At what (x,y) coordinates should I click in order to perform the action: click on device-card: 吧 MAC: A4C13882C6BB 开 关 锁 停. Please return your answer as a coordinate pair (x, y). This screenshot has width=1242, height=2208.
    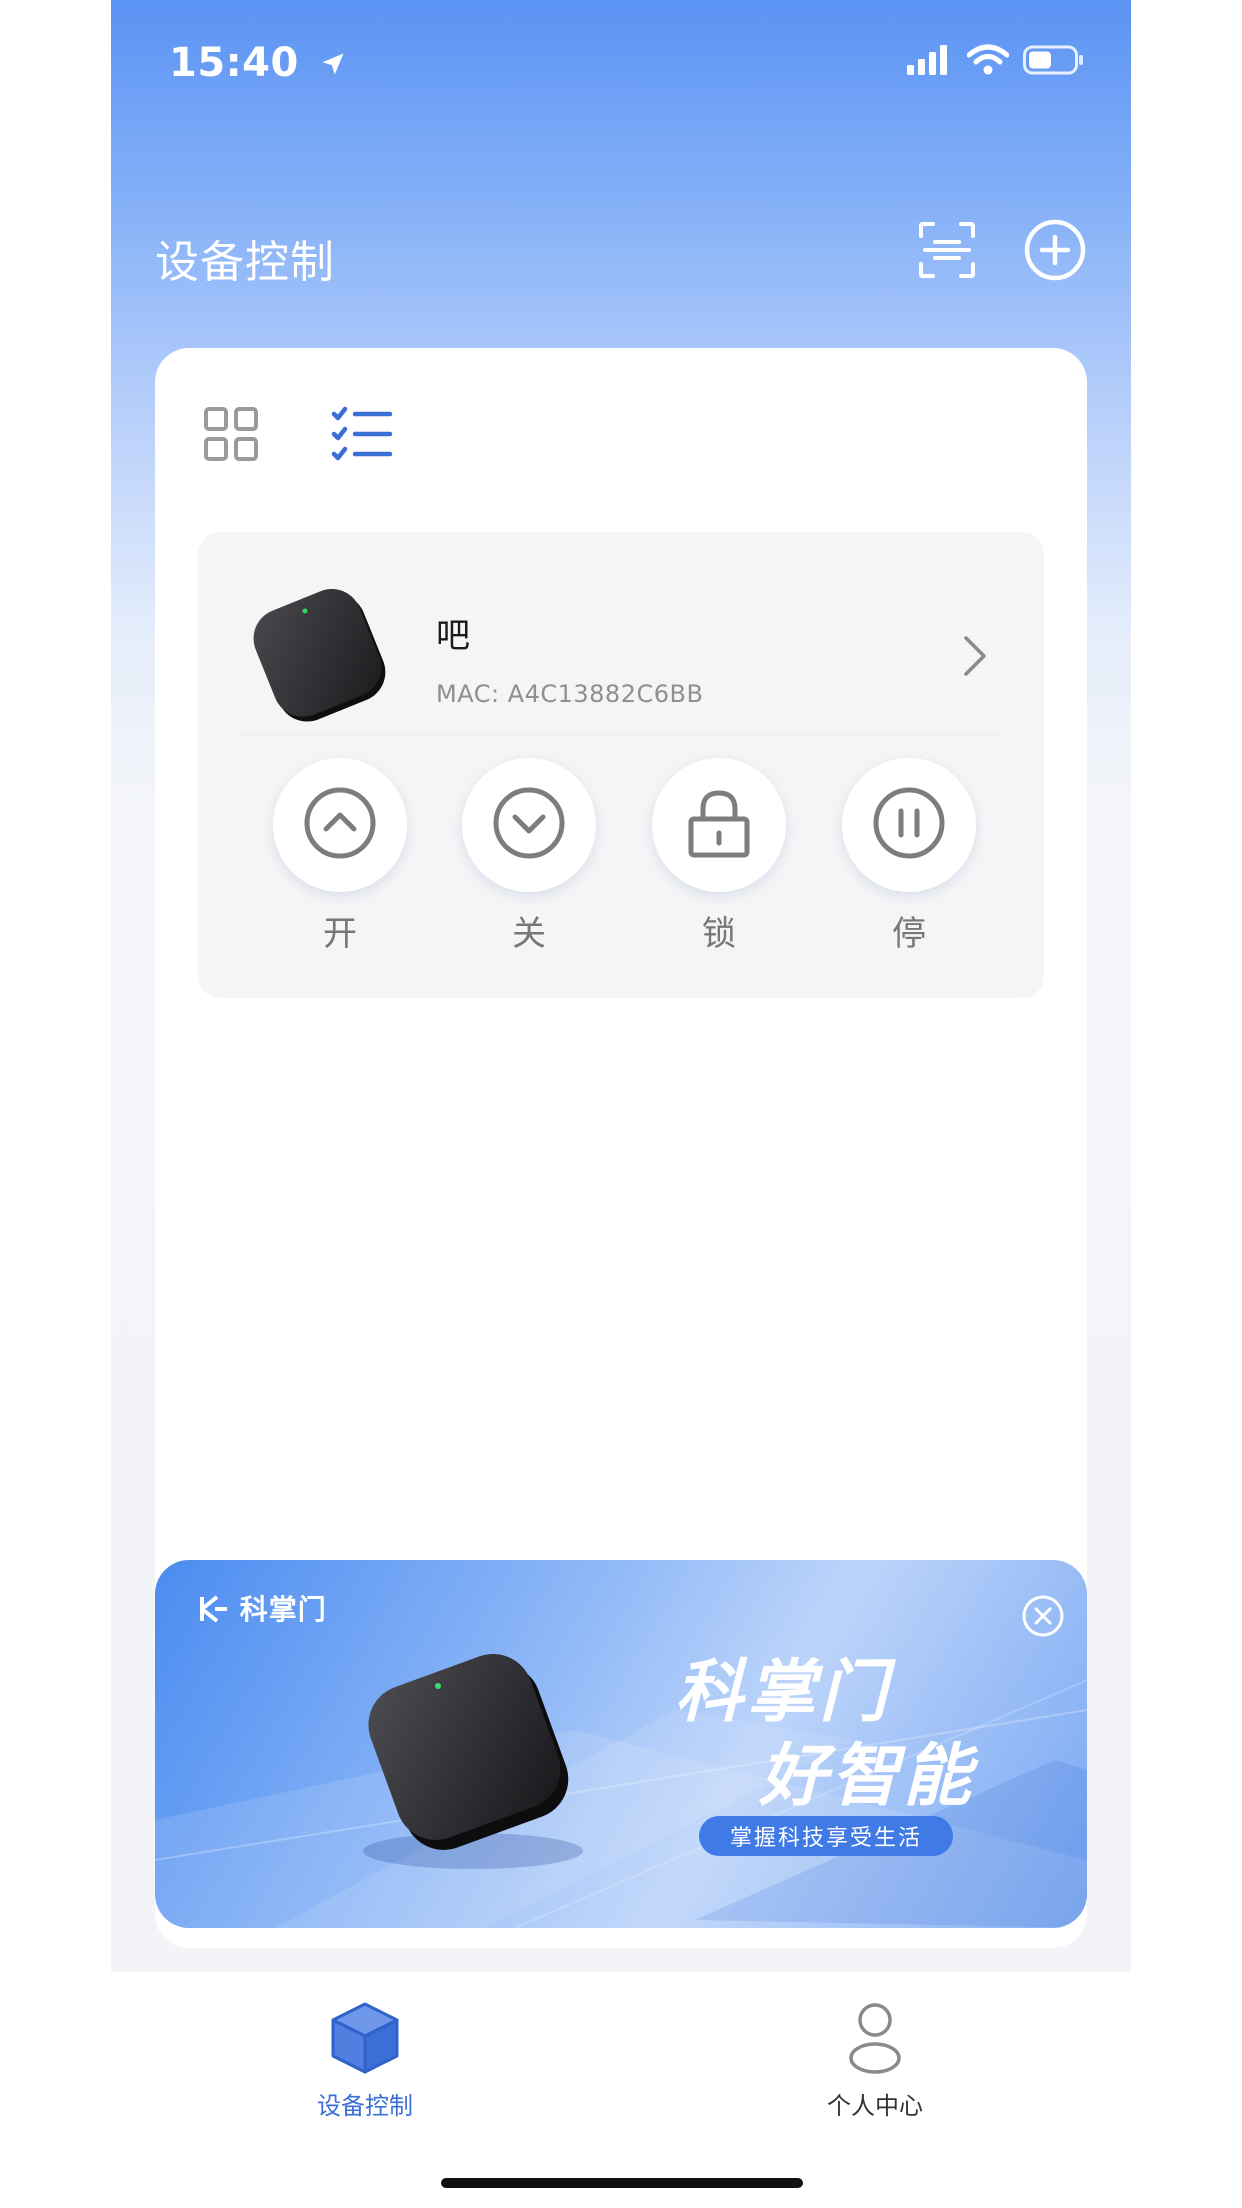
    Looking at the image, I should click on (621, 765).